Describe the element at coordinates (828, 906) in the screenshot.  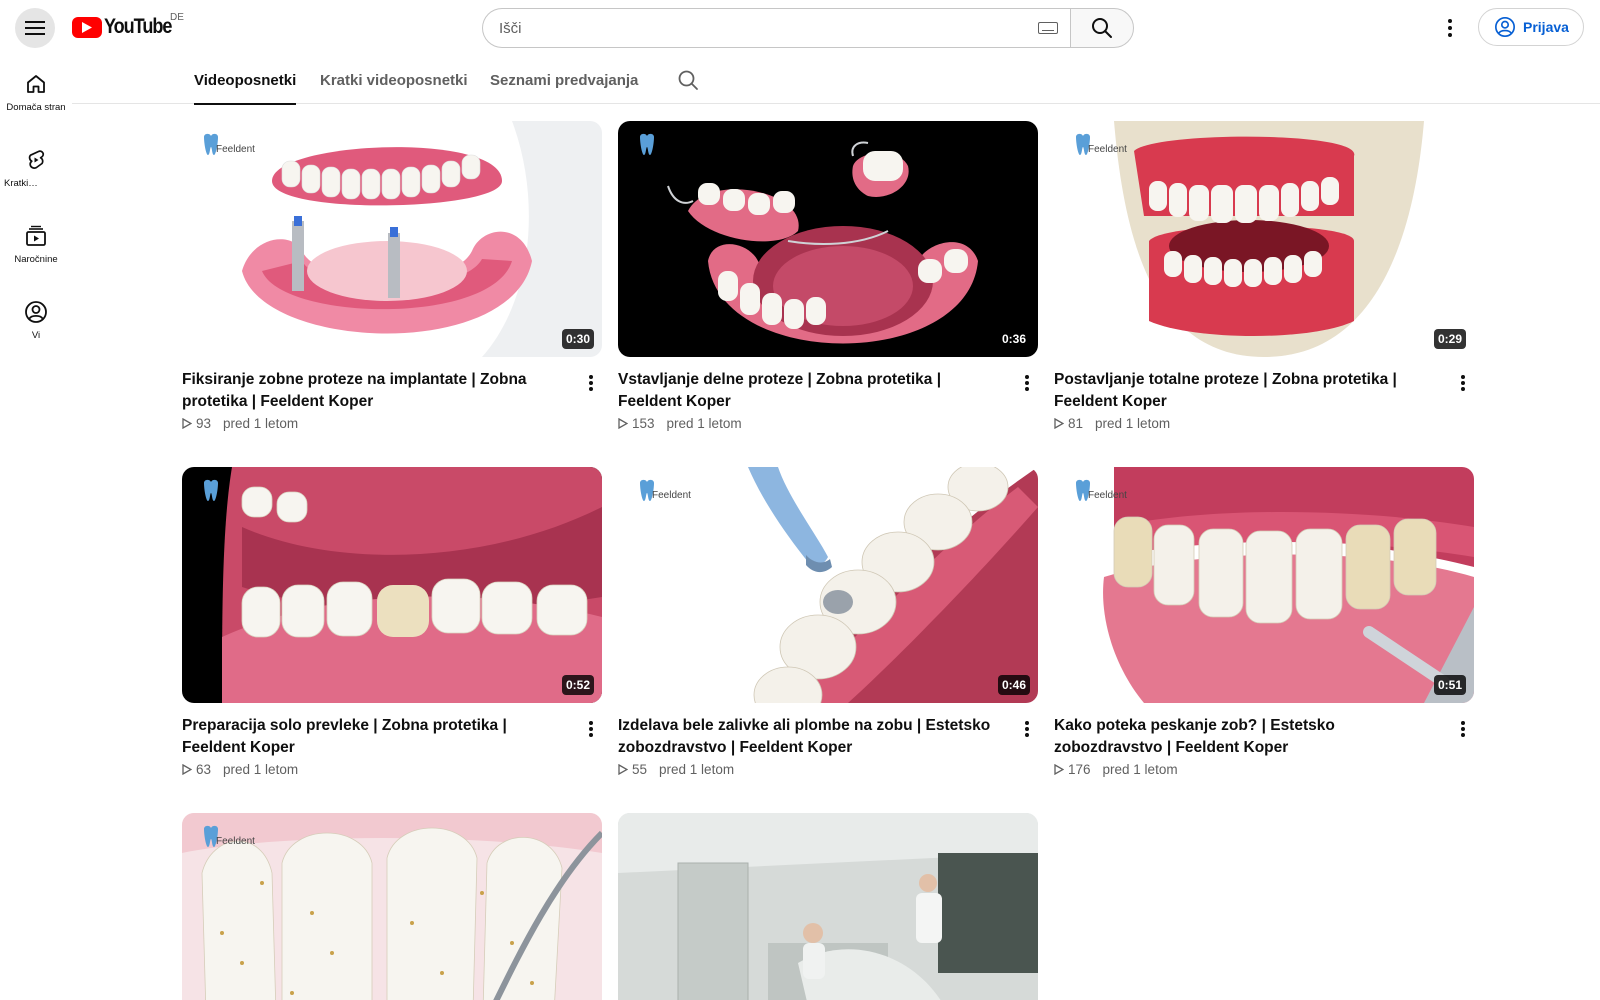
I see `video-thumbnail` at that location.